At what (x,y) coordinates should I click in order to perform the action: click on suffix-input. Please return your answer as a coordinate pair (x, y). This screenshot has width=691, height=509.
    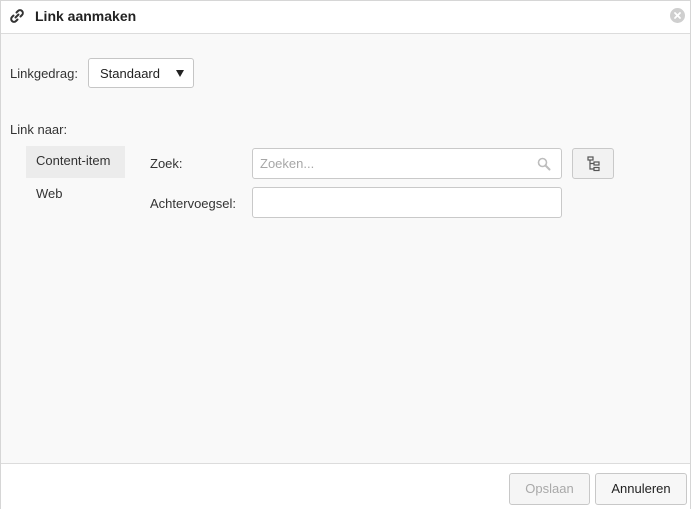
    Looking at the image, I should click on (407, 202).